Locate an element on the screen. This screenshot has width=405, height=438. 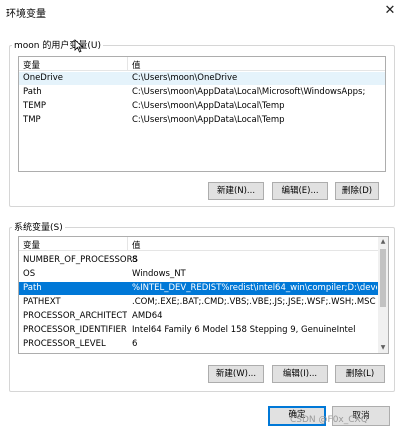
list-item: NUMBER_OF_PROCESSORS 8 is located at coordinates (203, 260).